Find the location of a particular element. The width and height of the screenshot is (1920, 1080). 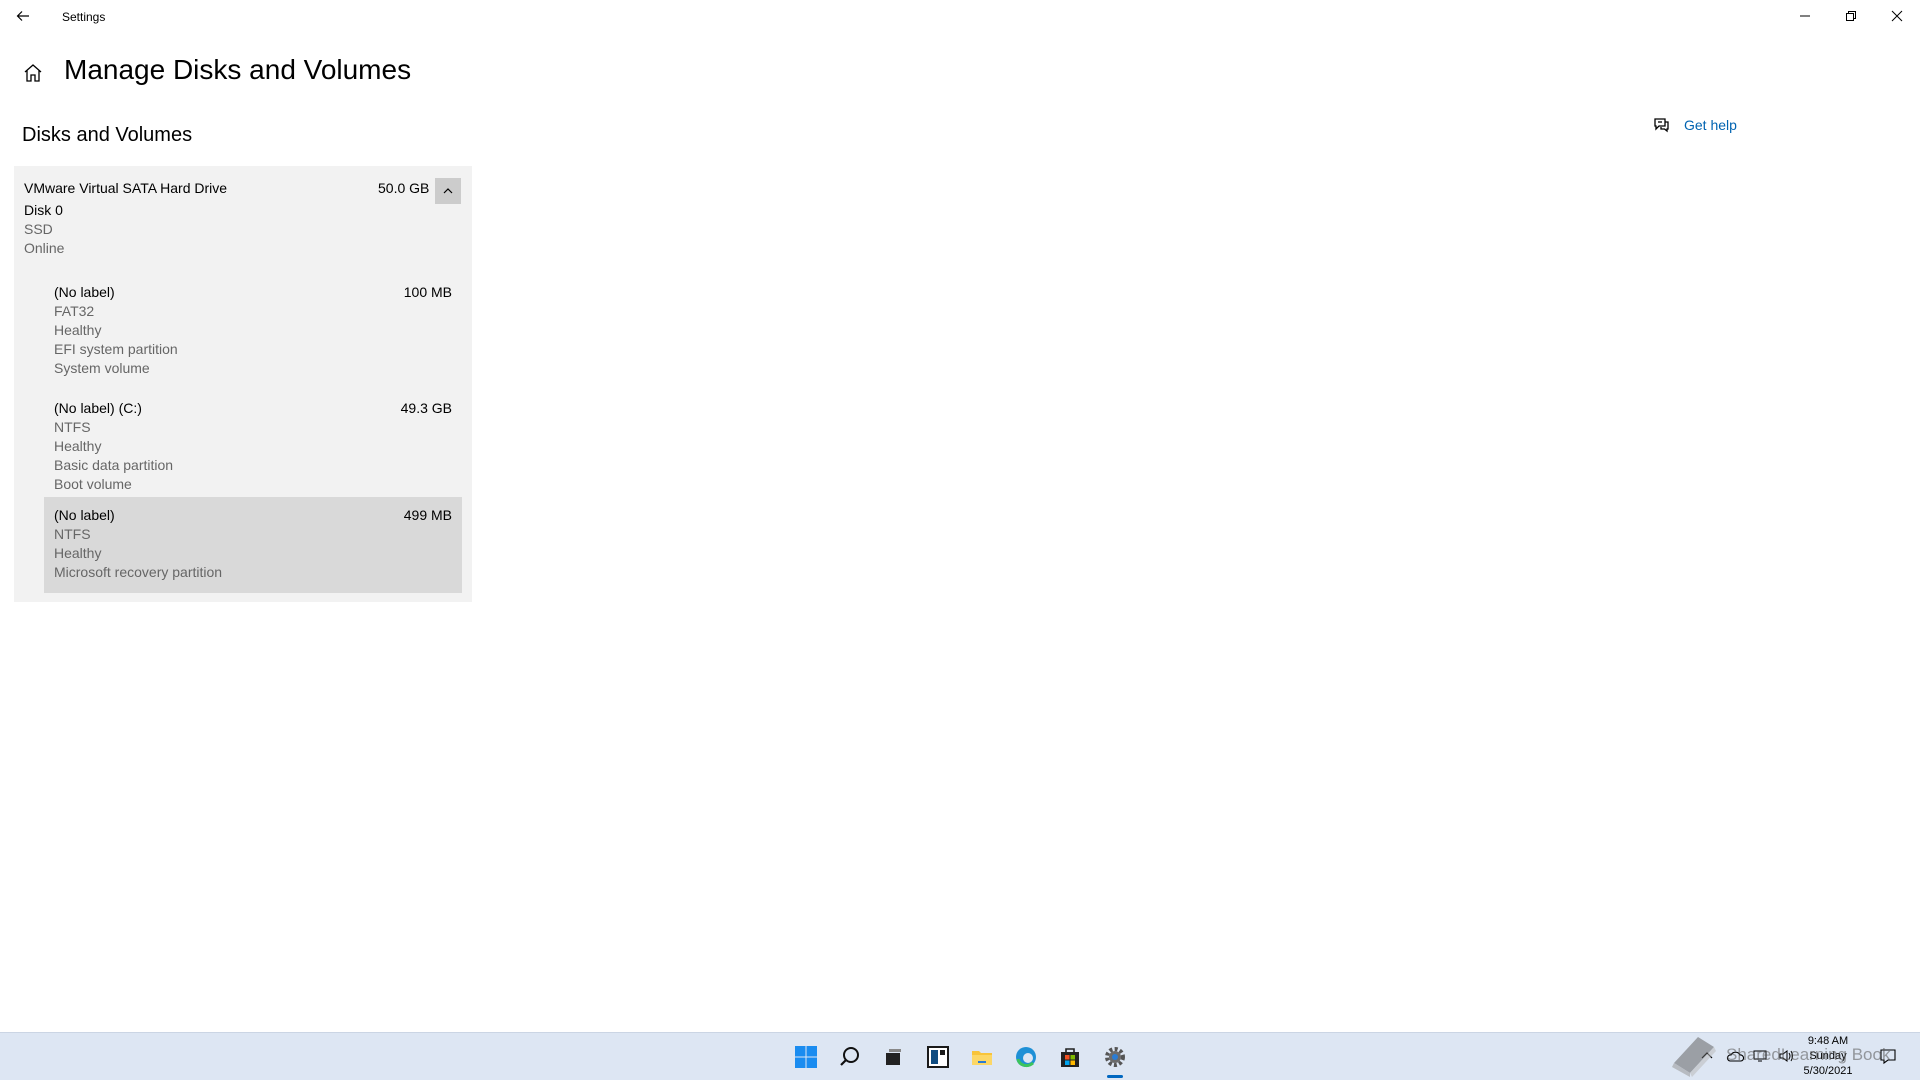

edge-button is located at coordinates (1026, 1057).